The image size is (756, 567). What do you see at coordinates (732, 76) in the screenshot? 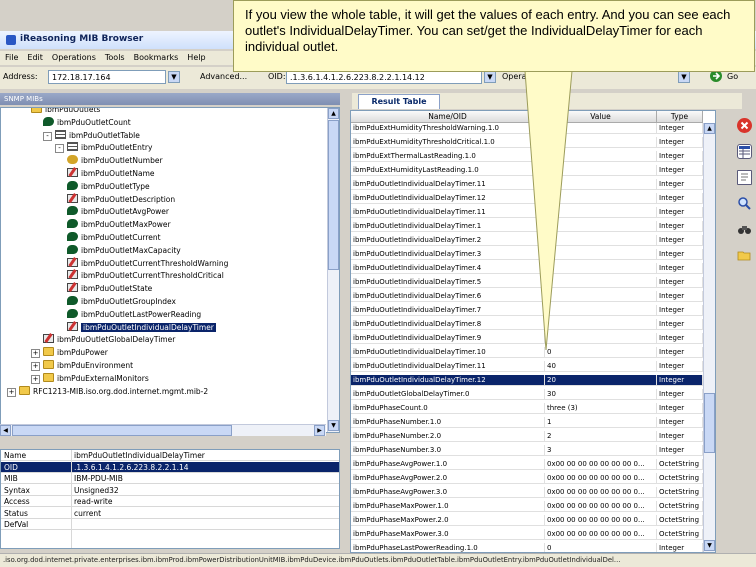
I see `go-button: Go` at bounding box center [732, 76].